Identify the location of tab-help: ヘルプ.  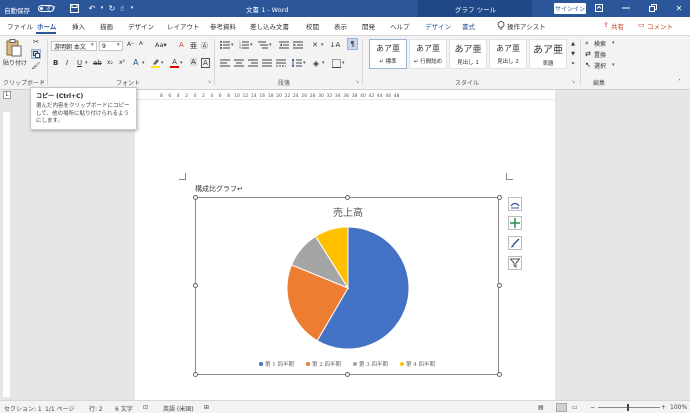
(400, 26).